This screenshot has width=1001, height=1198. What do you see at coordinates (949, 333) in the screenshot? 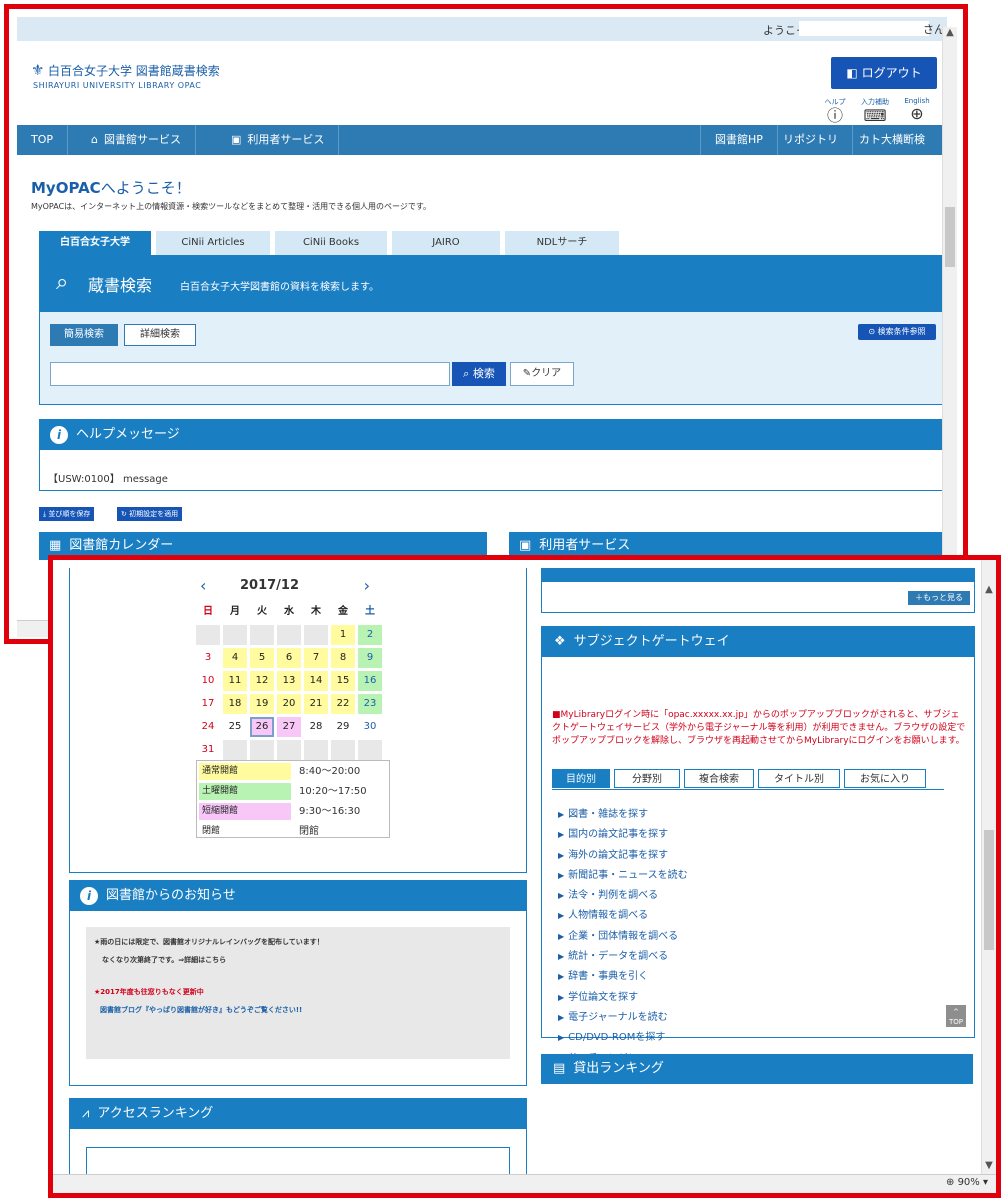
I see `vertical-scrollbar-top: ▲` at bounding box center [949, 333].